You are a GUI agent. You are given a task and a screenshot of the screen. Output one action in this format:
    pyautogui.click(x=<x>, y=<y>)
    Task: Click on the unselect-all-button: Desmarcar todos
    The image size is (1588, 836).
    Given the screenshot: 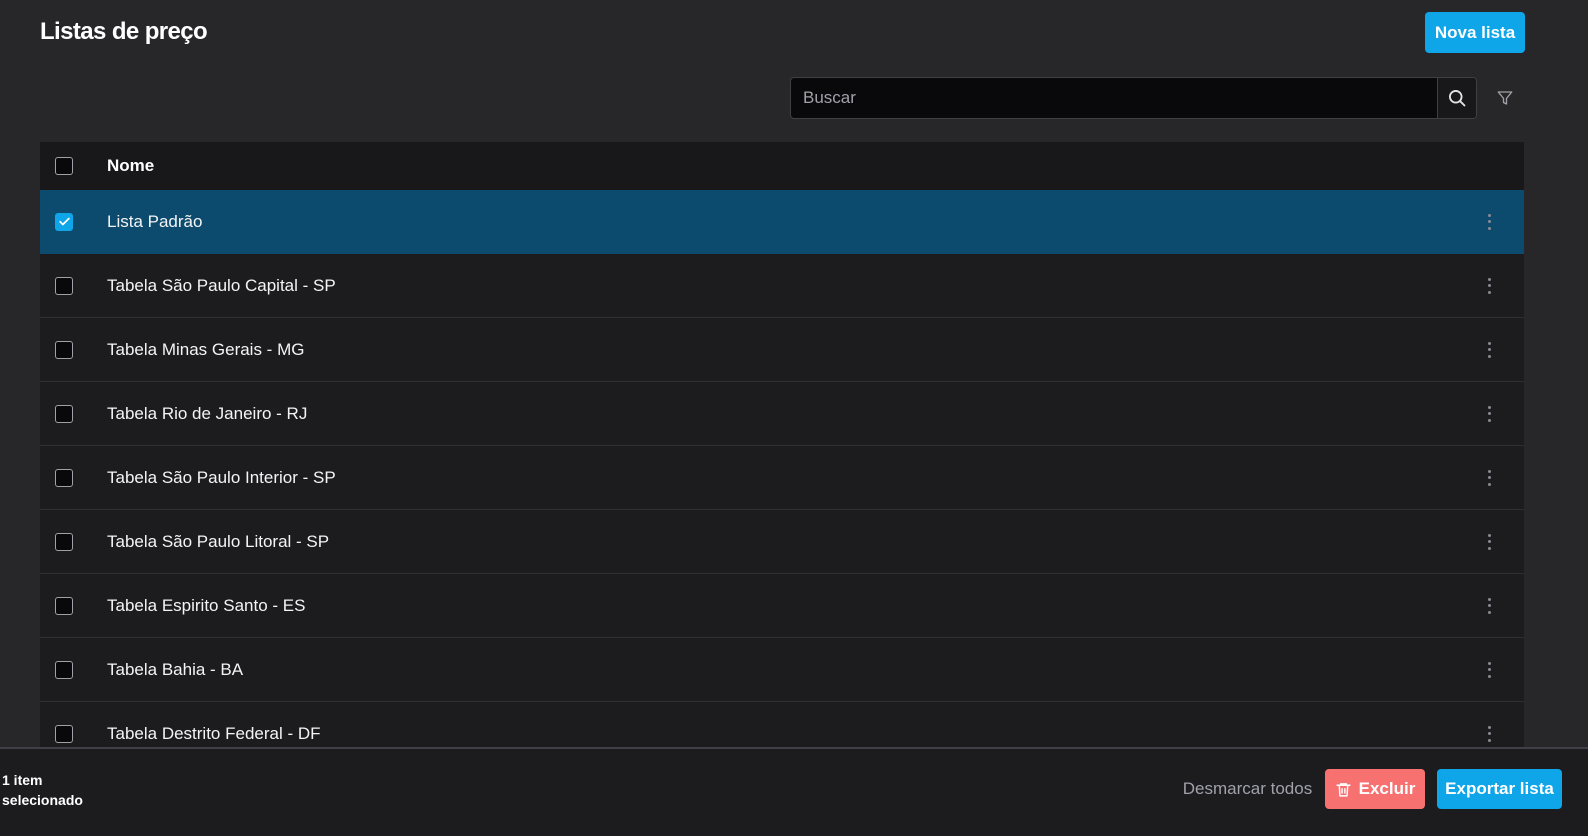 What is the action you would take?
    pyautogui.click(x=1247, y=789)
    